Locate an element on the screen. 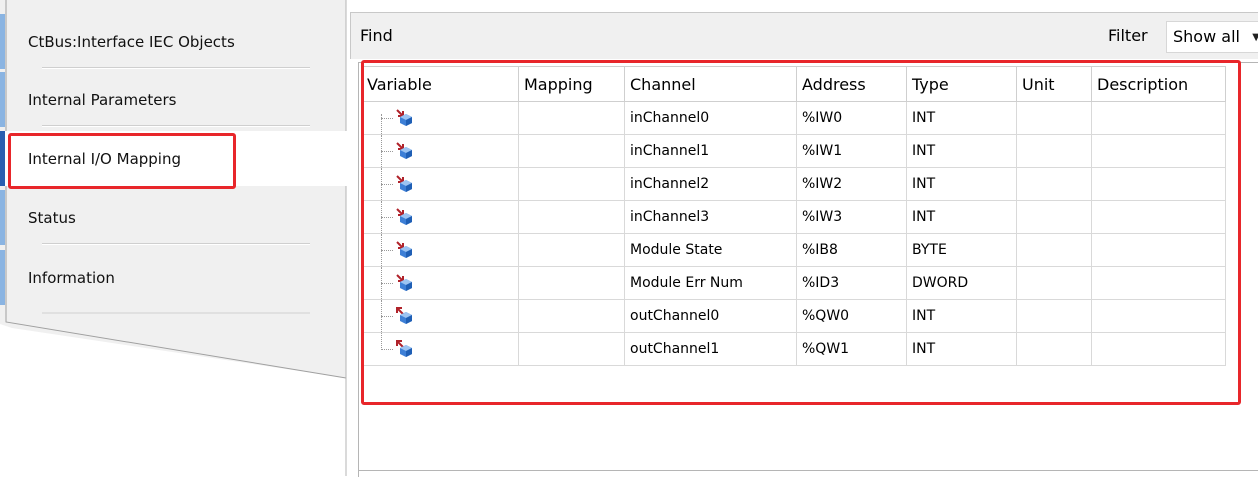 This screenshot has width=1258, height=477. channel-cell: outChannel0 is located at coordinates (710, 316).